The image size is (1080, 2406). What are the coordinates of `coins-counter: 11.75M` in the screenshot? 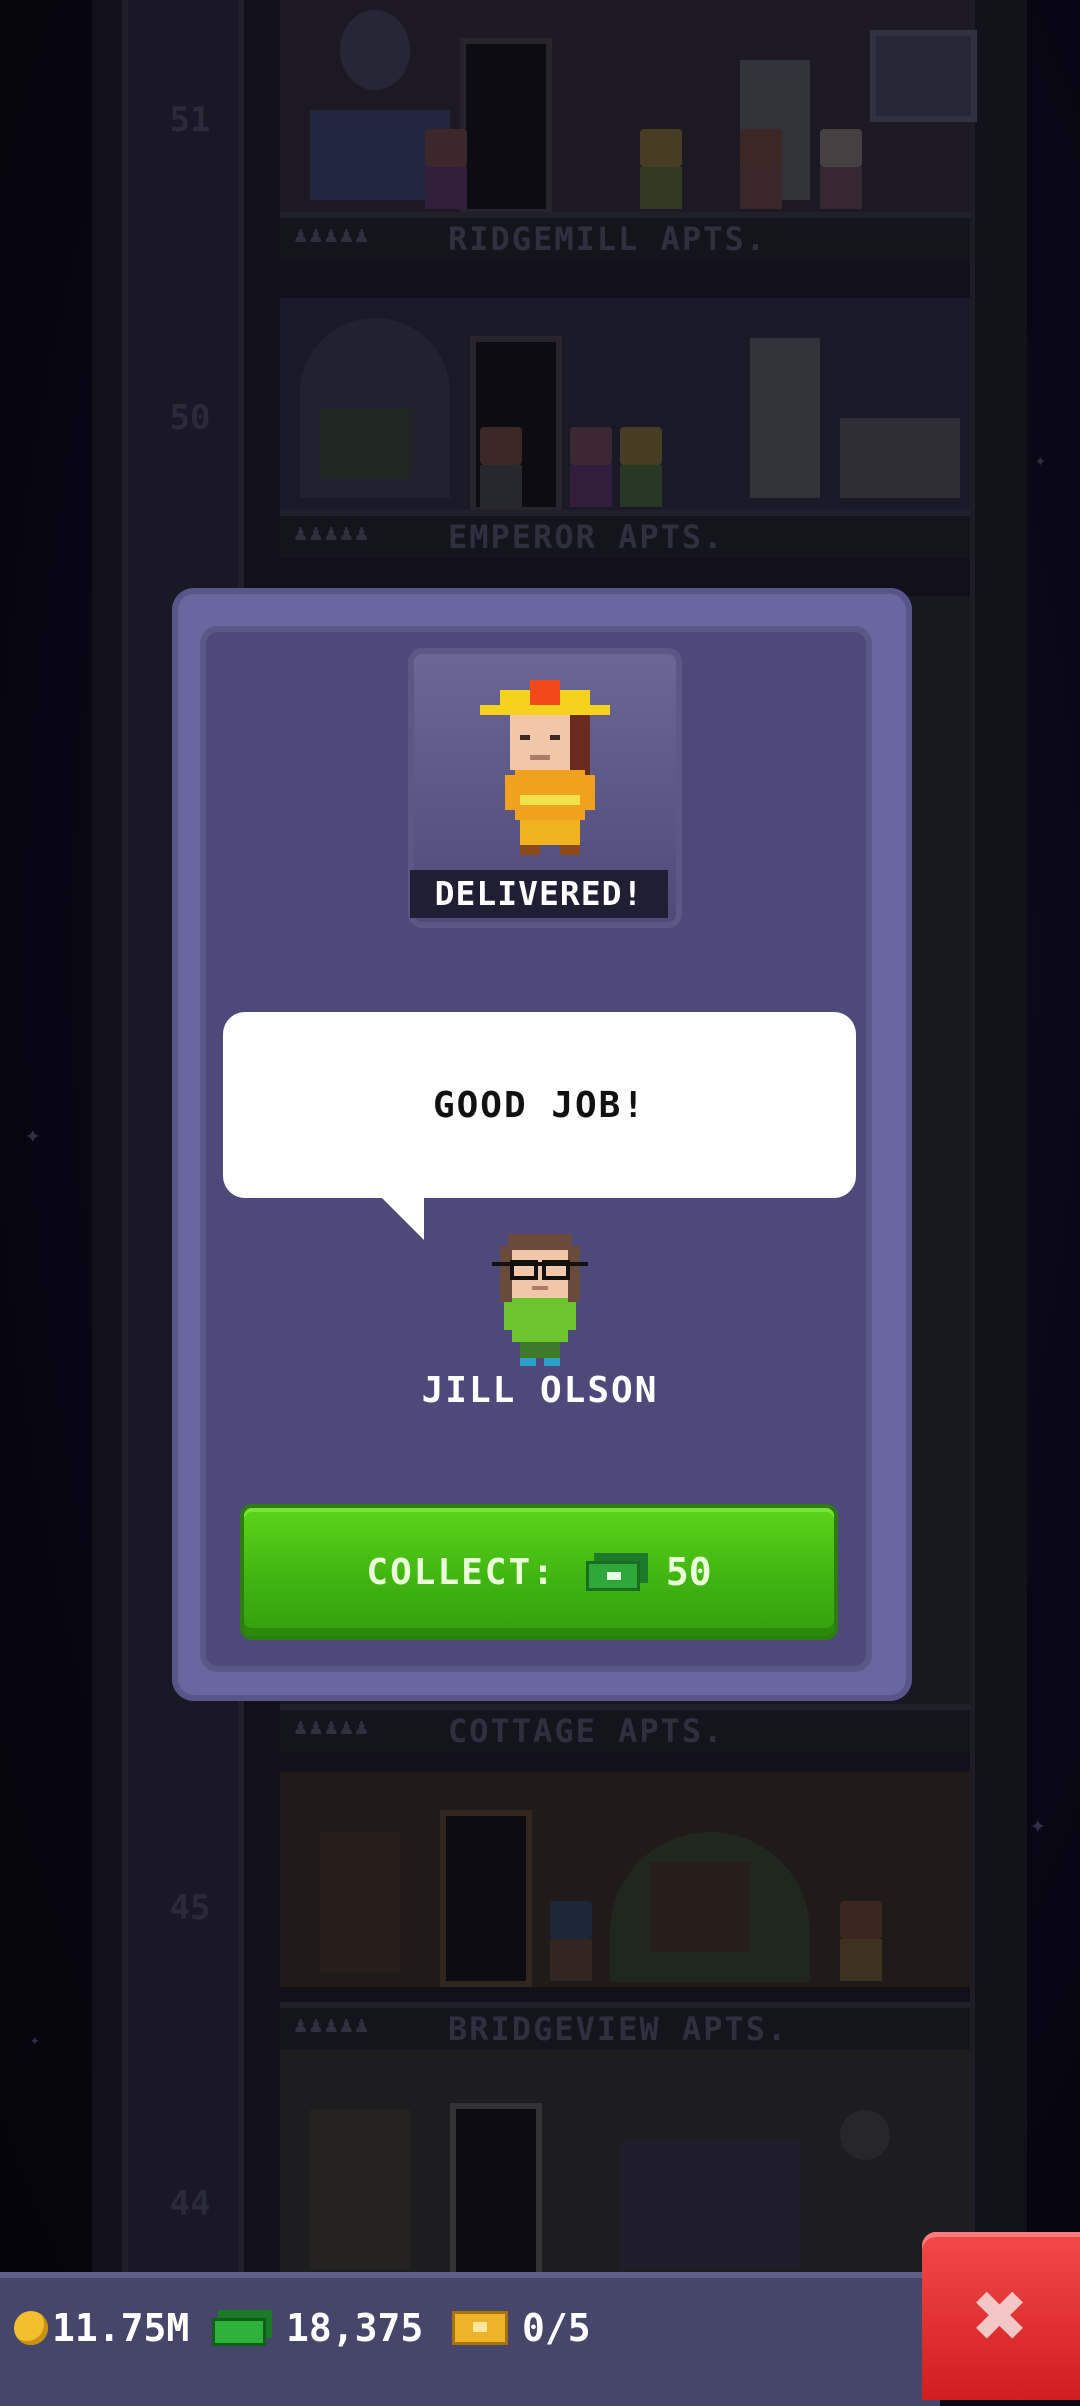 It's located at (101, 2328).